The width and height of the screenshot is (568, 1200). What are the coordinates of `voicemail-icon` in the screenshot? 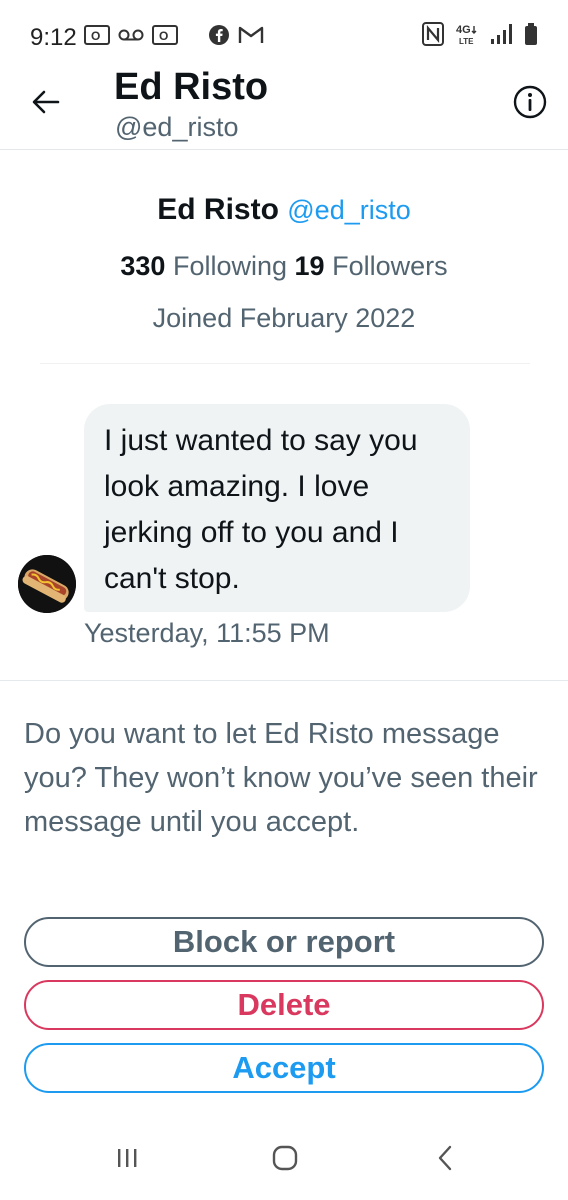 It's located at (131, 35).